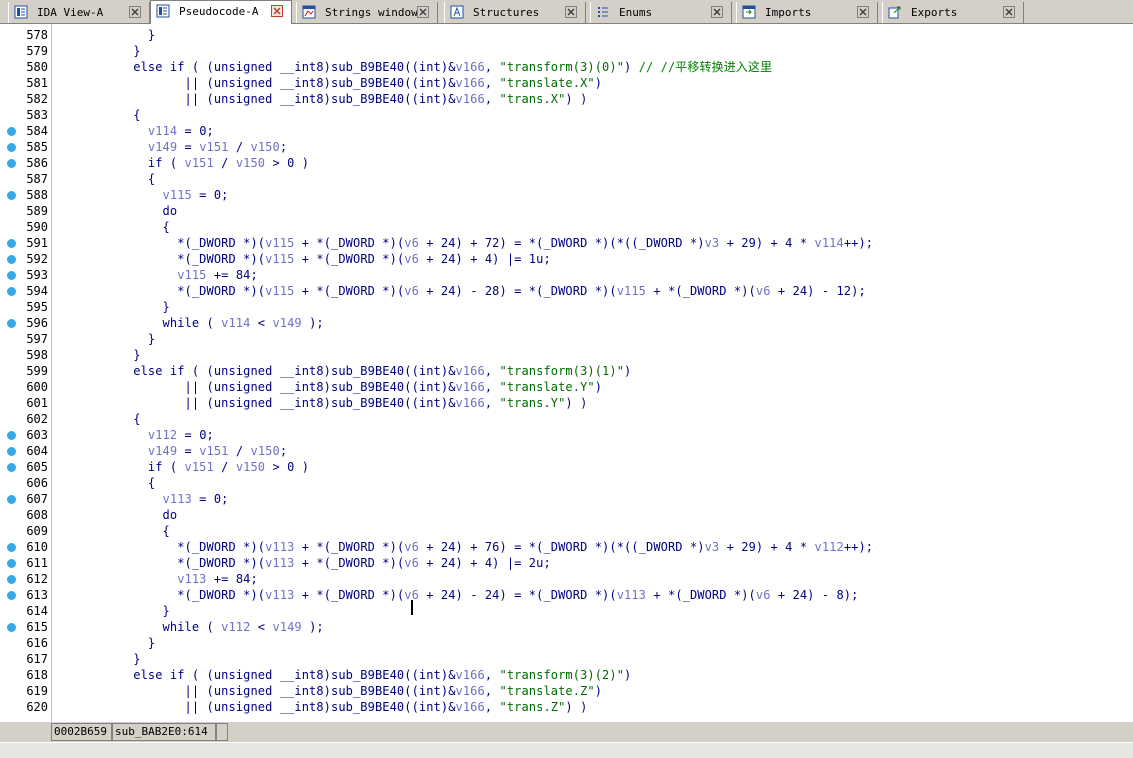 The width and height of the screenshot is (1133, 758). What do you see at coordinates (192, 627) in the screenshot?
I see `code-line: while ( v112 < v149 );` at bounding box center [192, 627].